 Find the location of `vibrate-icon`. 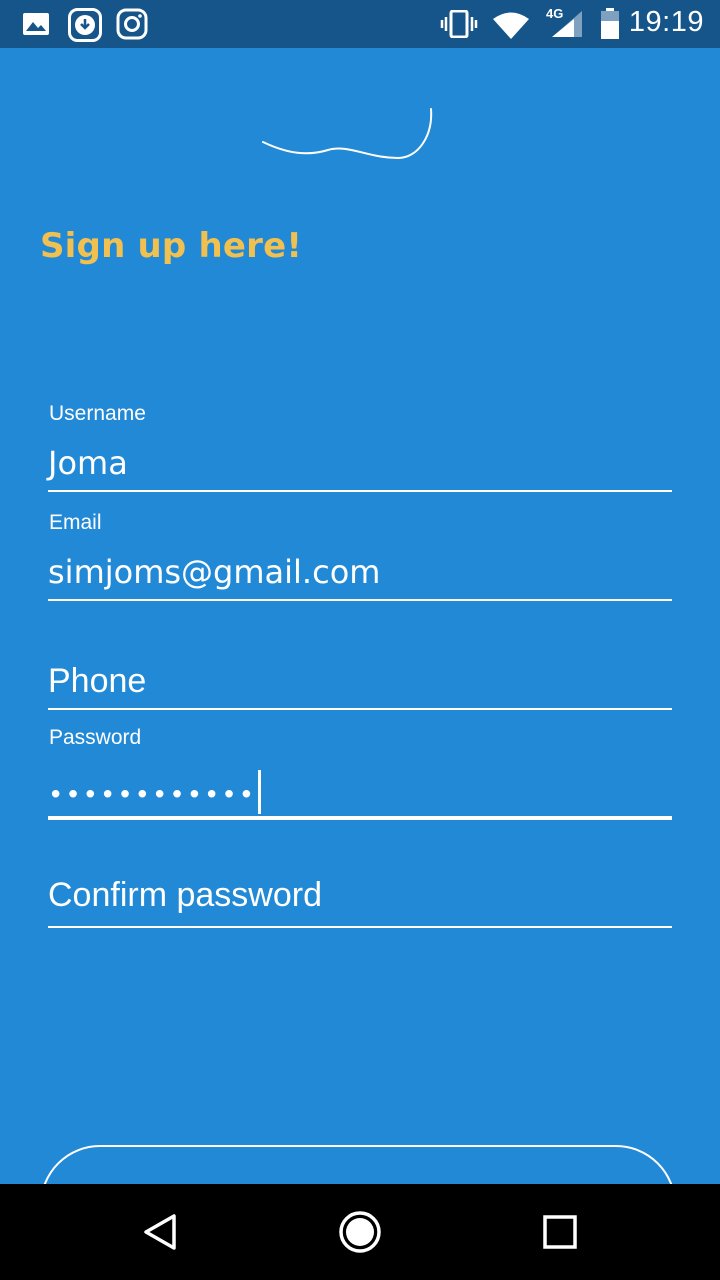

vibrate-icon is located at coordinates (459, 25).